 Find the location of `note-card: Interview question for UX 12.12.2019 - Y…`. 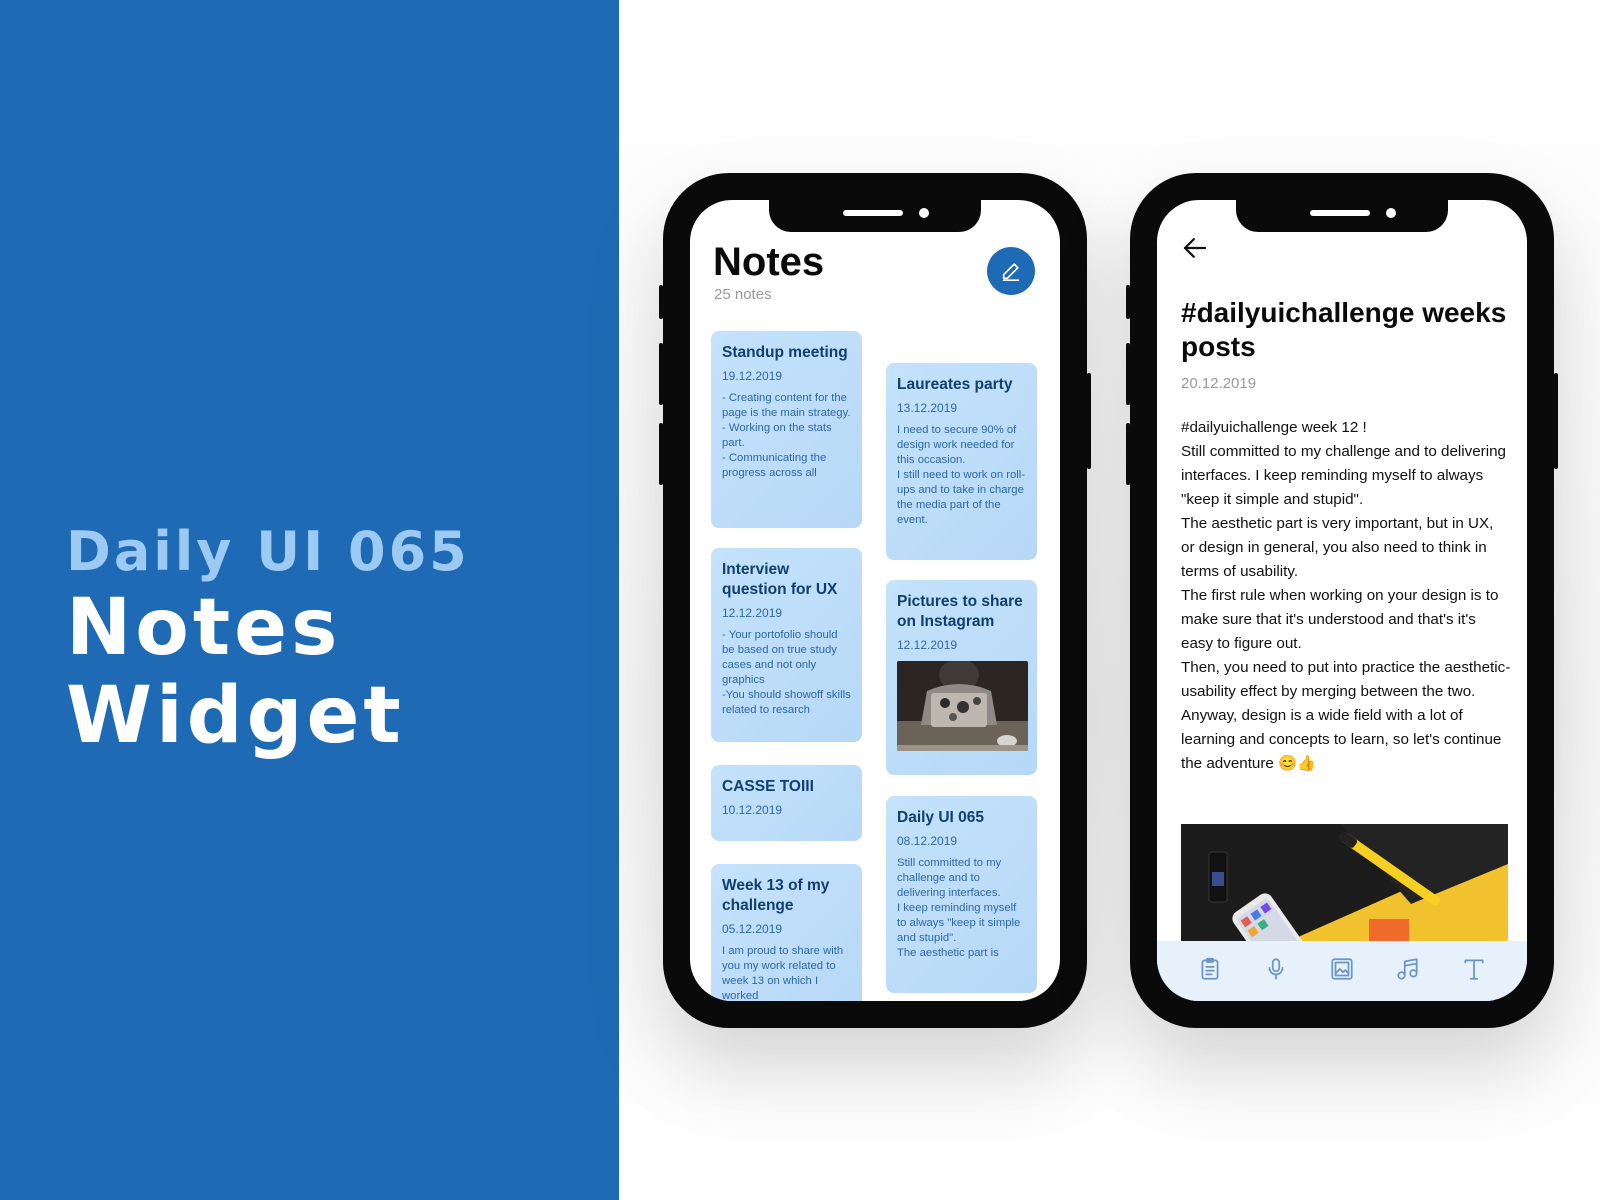

note-card: Interview question for UX 12.12.2019 - Y… is located at coordinates (786, 645).